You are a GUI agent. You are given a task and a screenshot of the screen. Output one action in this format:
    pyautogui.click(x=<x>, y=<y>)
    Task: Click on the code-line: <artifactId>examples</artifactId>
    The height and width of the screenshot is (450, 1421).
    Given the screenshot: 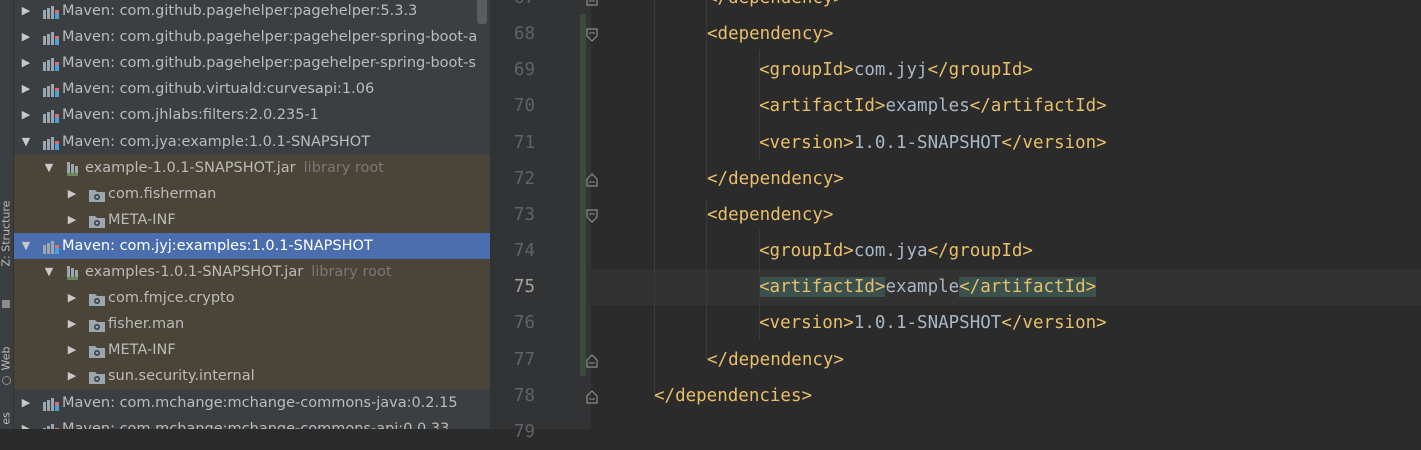 What is the action you would take?
    pyautogui.click(x=1006, y=106)
    